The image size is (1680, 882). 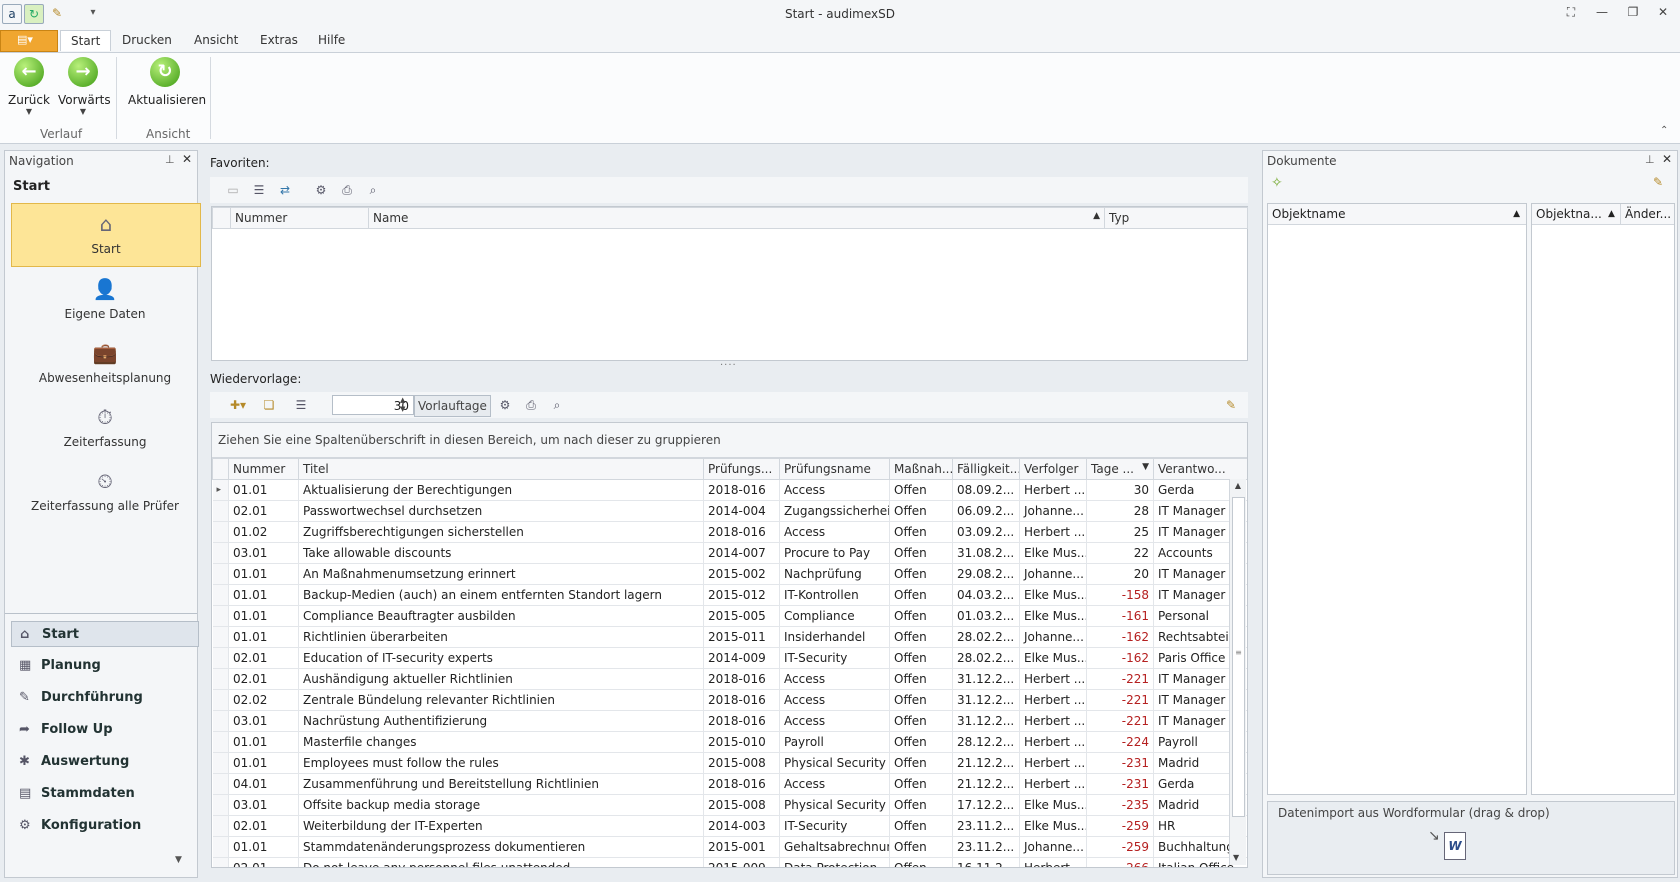 I want to click on copy-icon: ❏, so click(x=269, y=405).